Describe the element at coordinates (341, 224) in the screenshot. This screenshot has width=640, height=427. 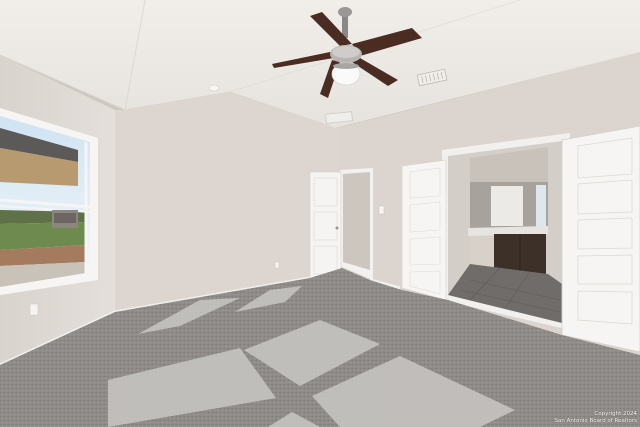
I see `closet-doorway` at that location.